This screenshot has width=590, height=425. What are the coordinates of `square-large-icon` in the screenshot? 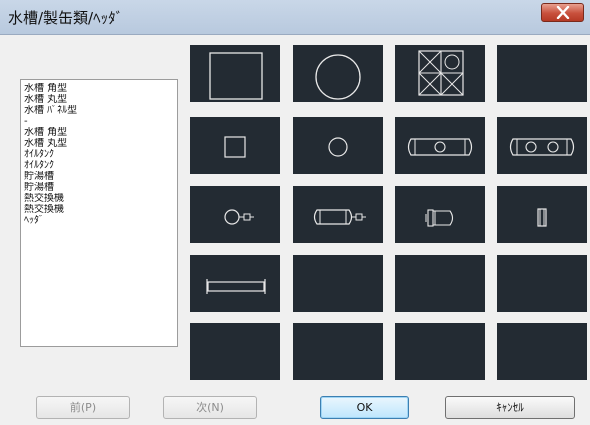 It's located at (236, 76).